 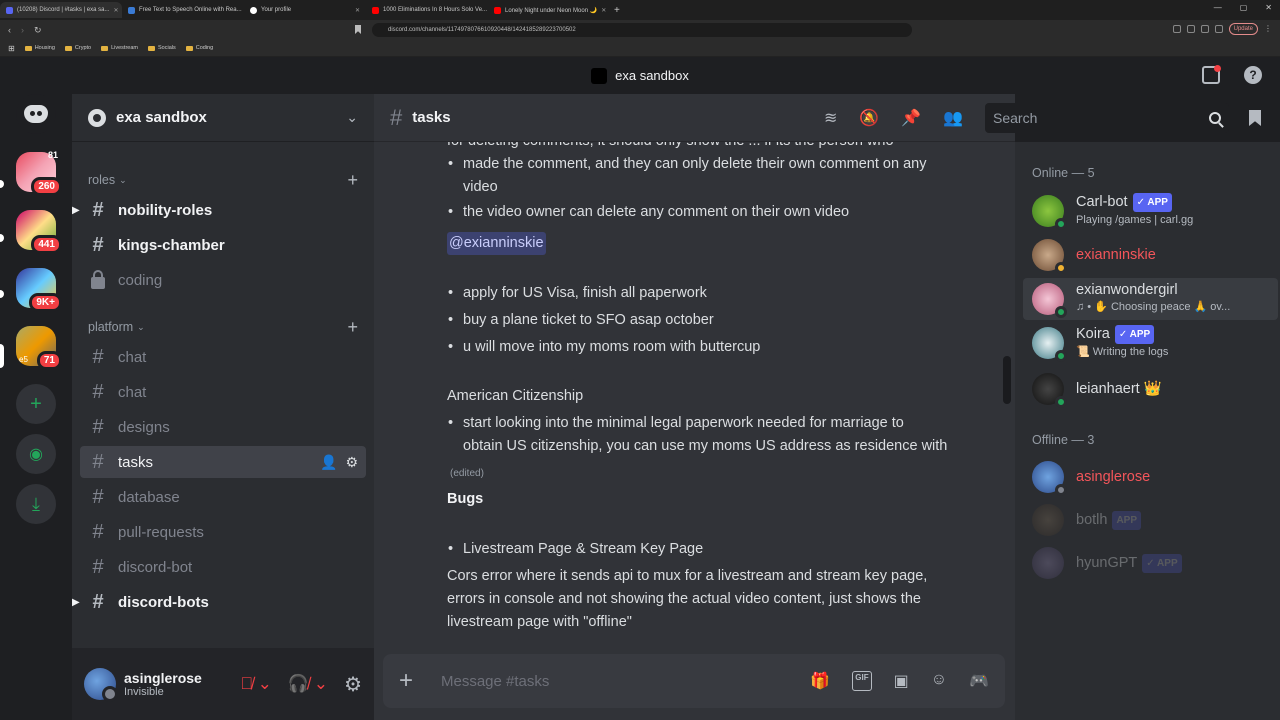 I want to click on bookmark-folder: Livestream, so click(x=119, y=48).